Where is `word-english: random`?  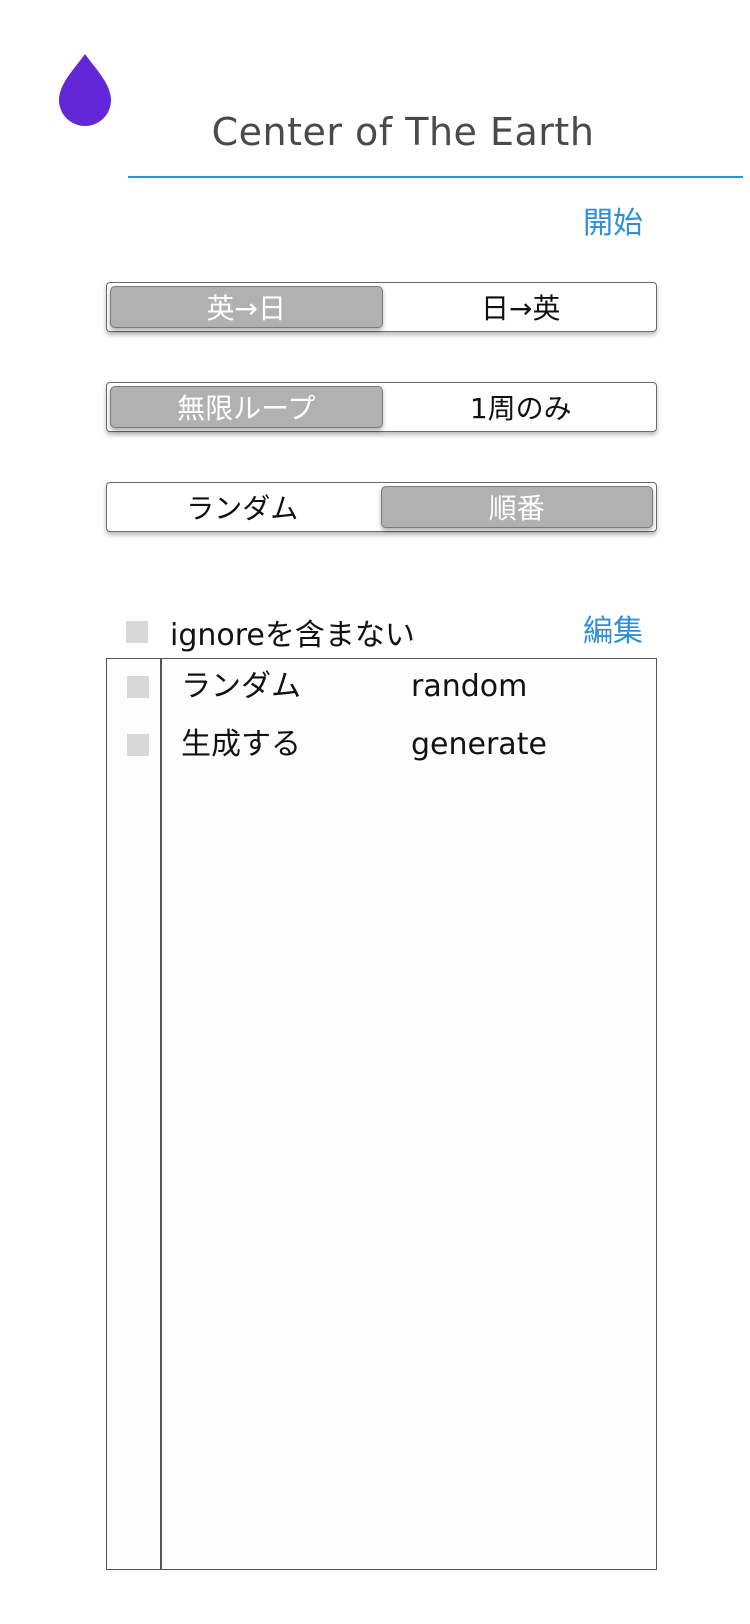
word-english: random is located at coordinates (469, 686).